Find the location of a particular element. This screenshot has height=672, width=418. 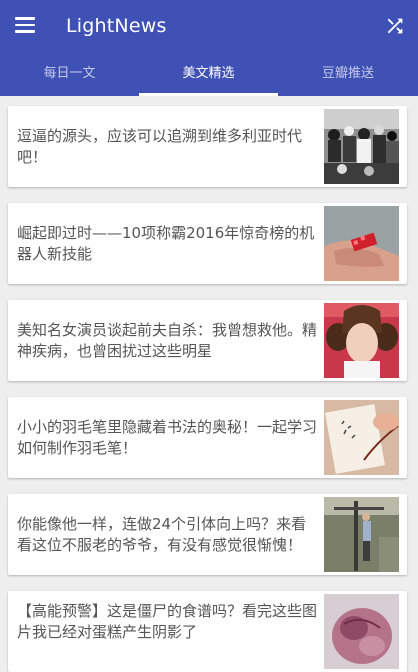

tab-bar: 每日一文 美文精选 豆瓣推送 is located at coordinates (209, 74).